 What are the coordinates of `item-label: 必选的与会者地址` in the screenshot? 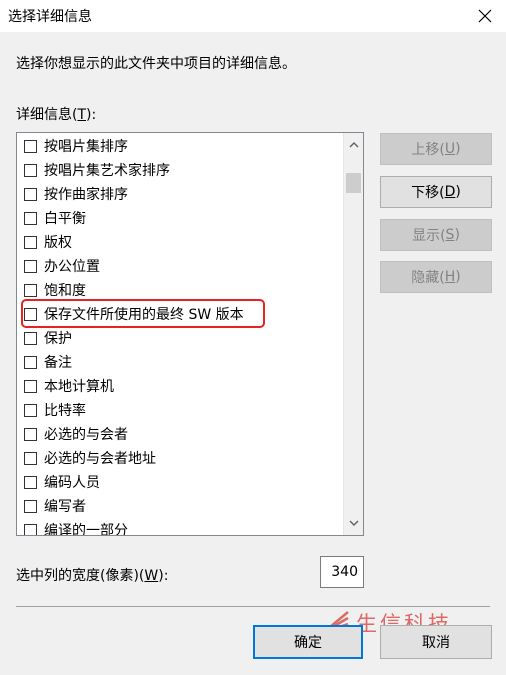 It's located at (100, 459).